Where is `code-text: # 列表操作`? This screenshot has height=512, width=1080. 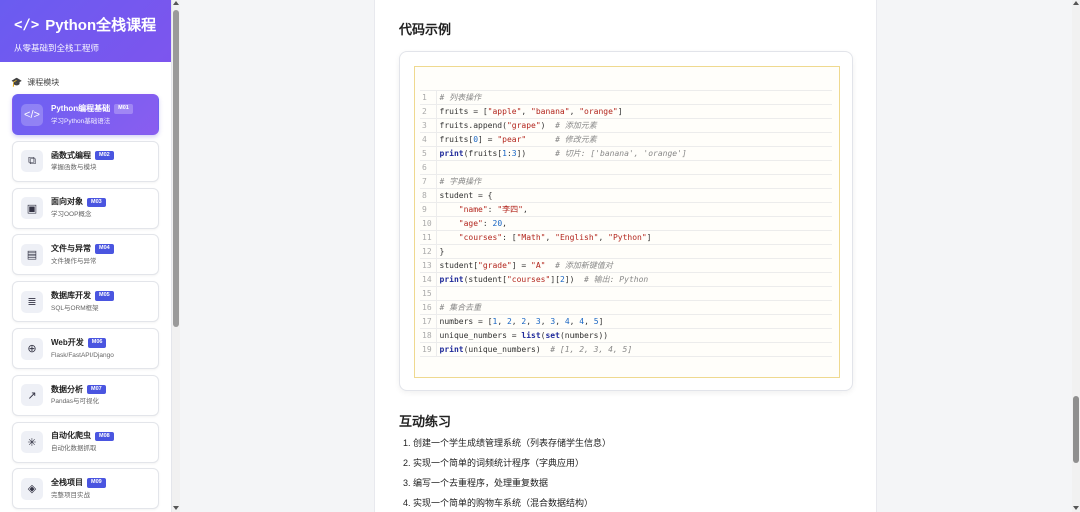
code-text: # 列表操作 is located at coordinates (634, 97).